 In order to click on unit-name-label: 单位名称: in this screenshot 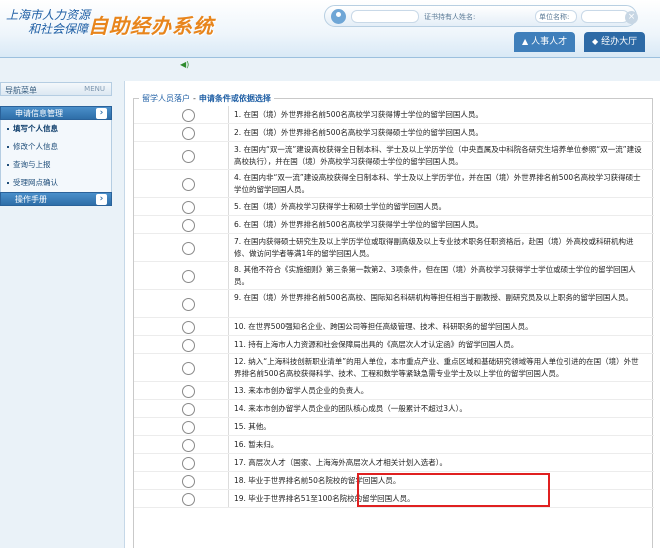, I will do `click(554, 17)`.